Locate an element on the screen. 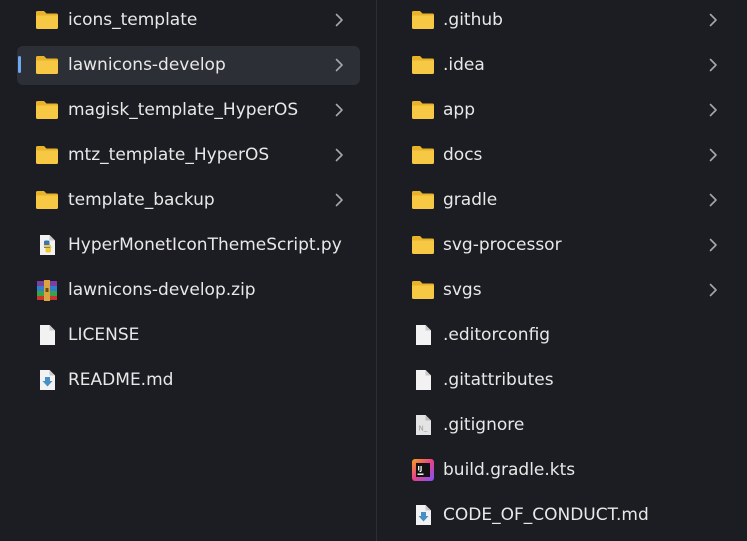 The height and width of the screenshot is (541, 747). file-row: README.md is located at coordinates (188, 380).